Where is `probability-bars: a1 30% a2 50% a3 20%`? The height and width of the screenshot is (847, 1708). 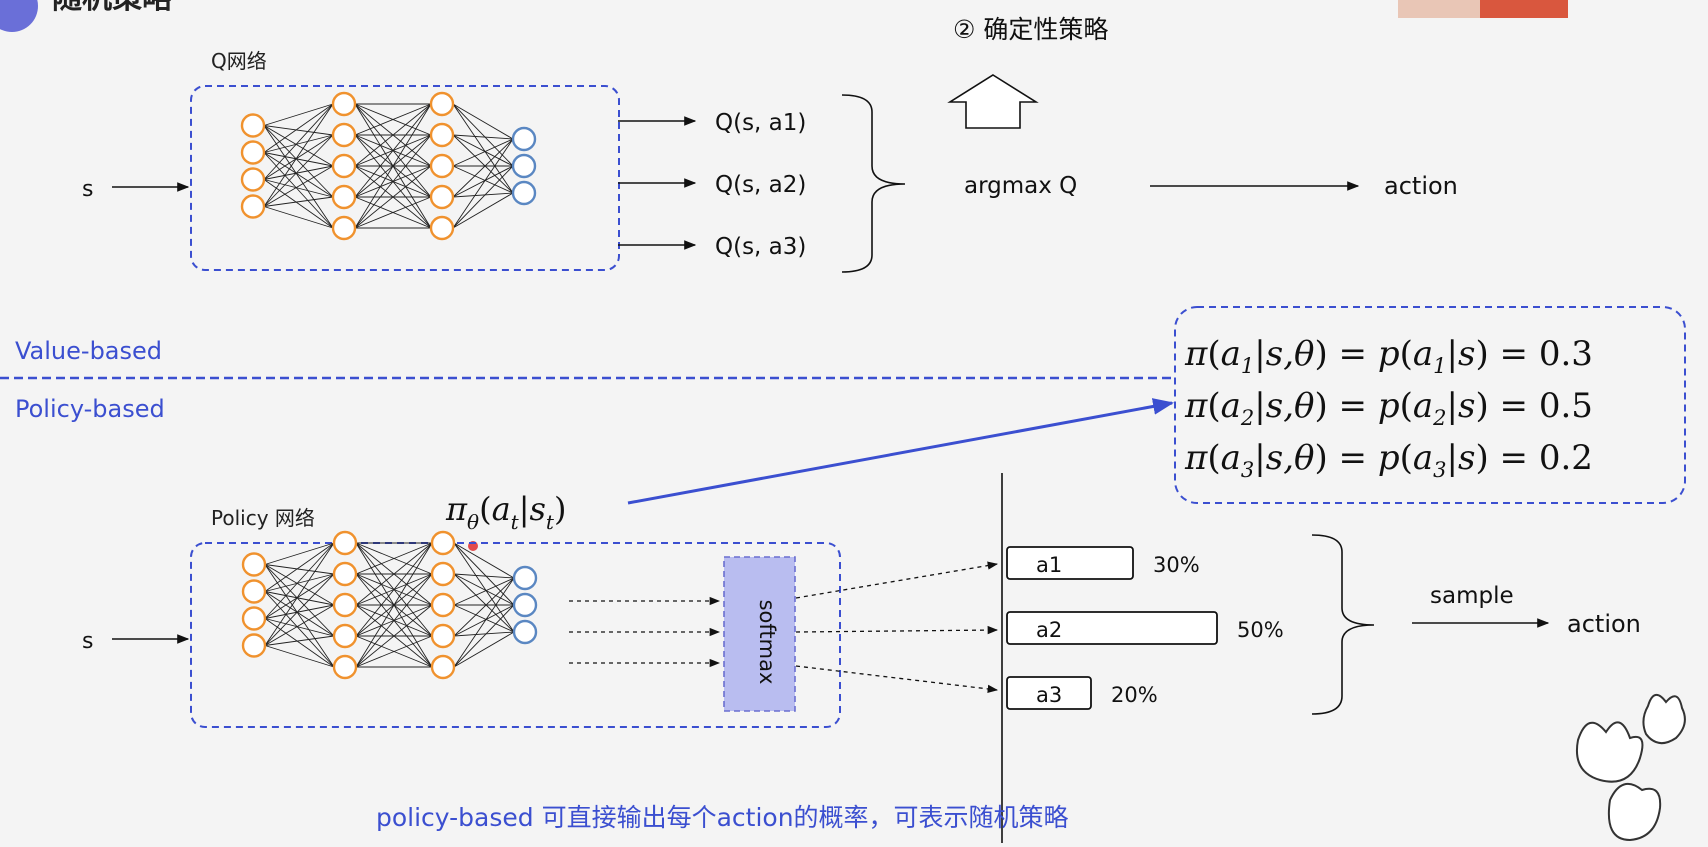 probability-bars: a1 30% a2 50% a3 20% is located at coordinates (1145, 628).